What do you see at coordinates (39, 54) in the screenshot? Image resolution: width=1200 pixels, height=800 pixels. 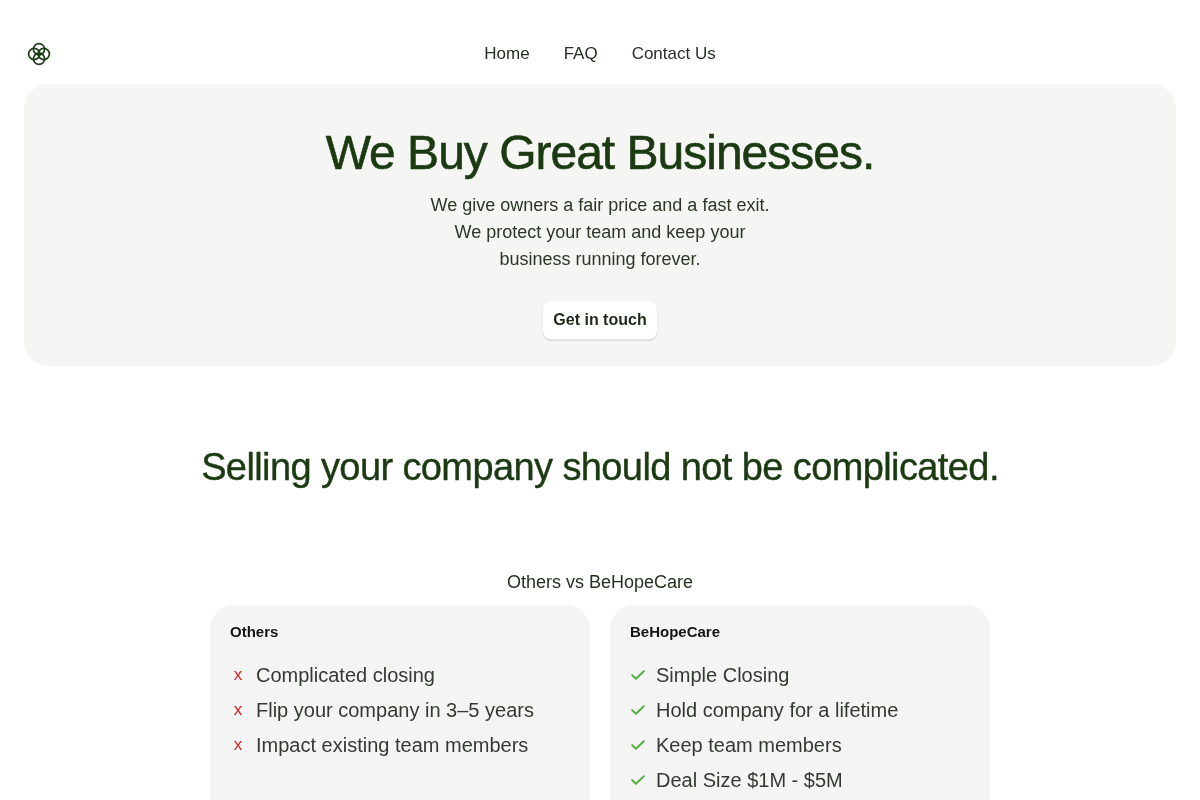 I see `logo-icon` at bounding box center [39, 54].